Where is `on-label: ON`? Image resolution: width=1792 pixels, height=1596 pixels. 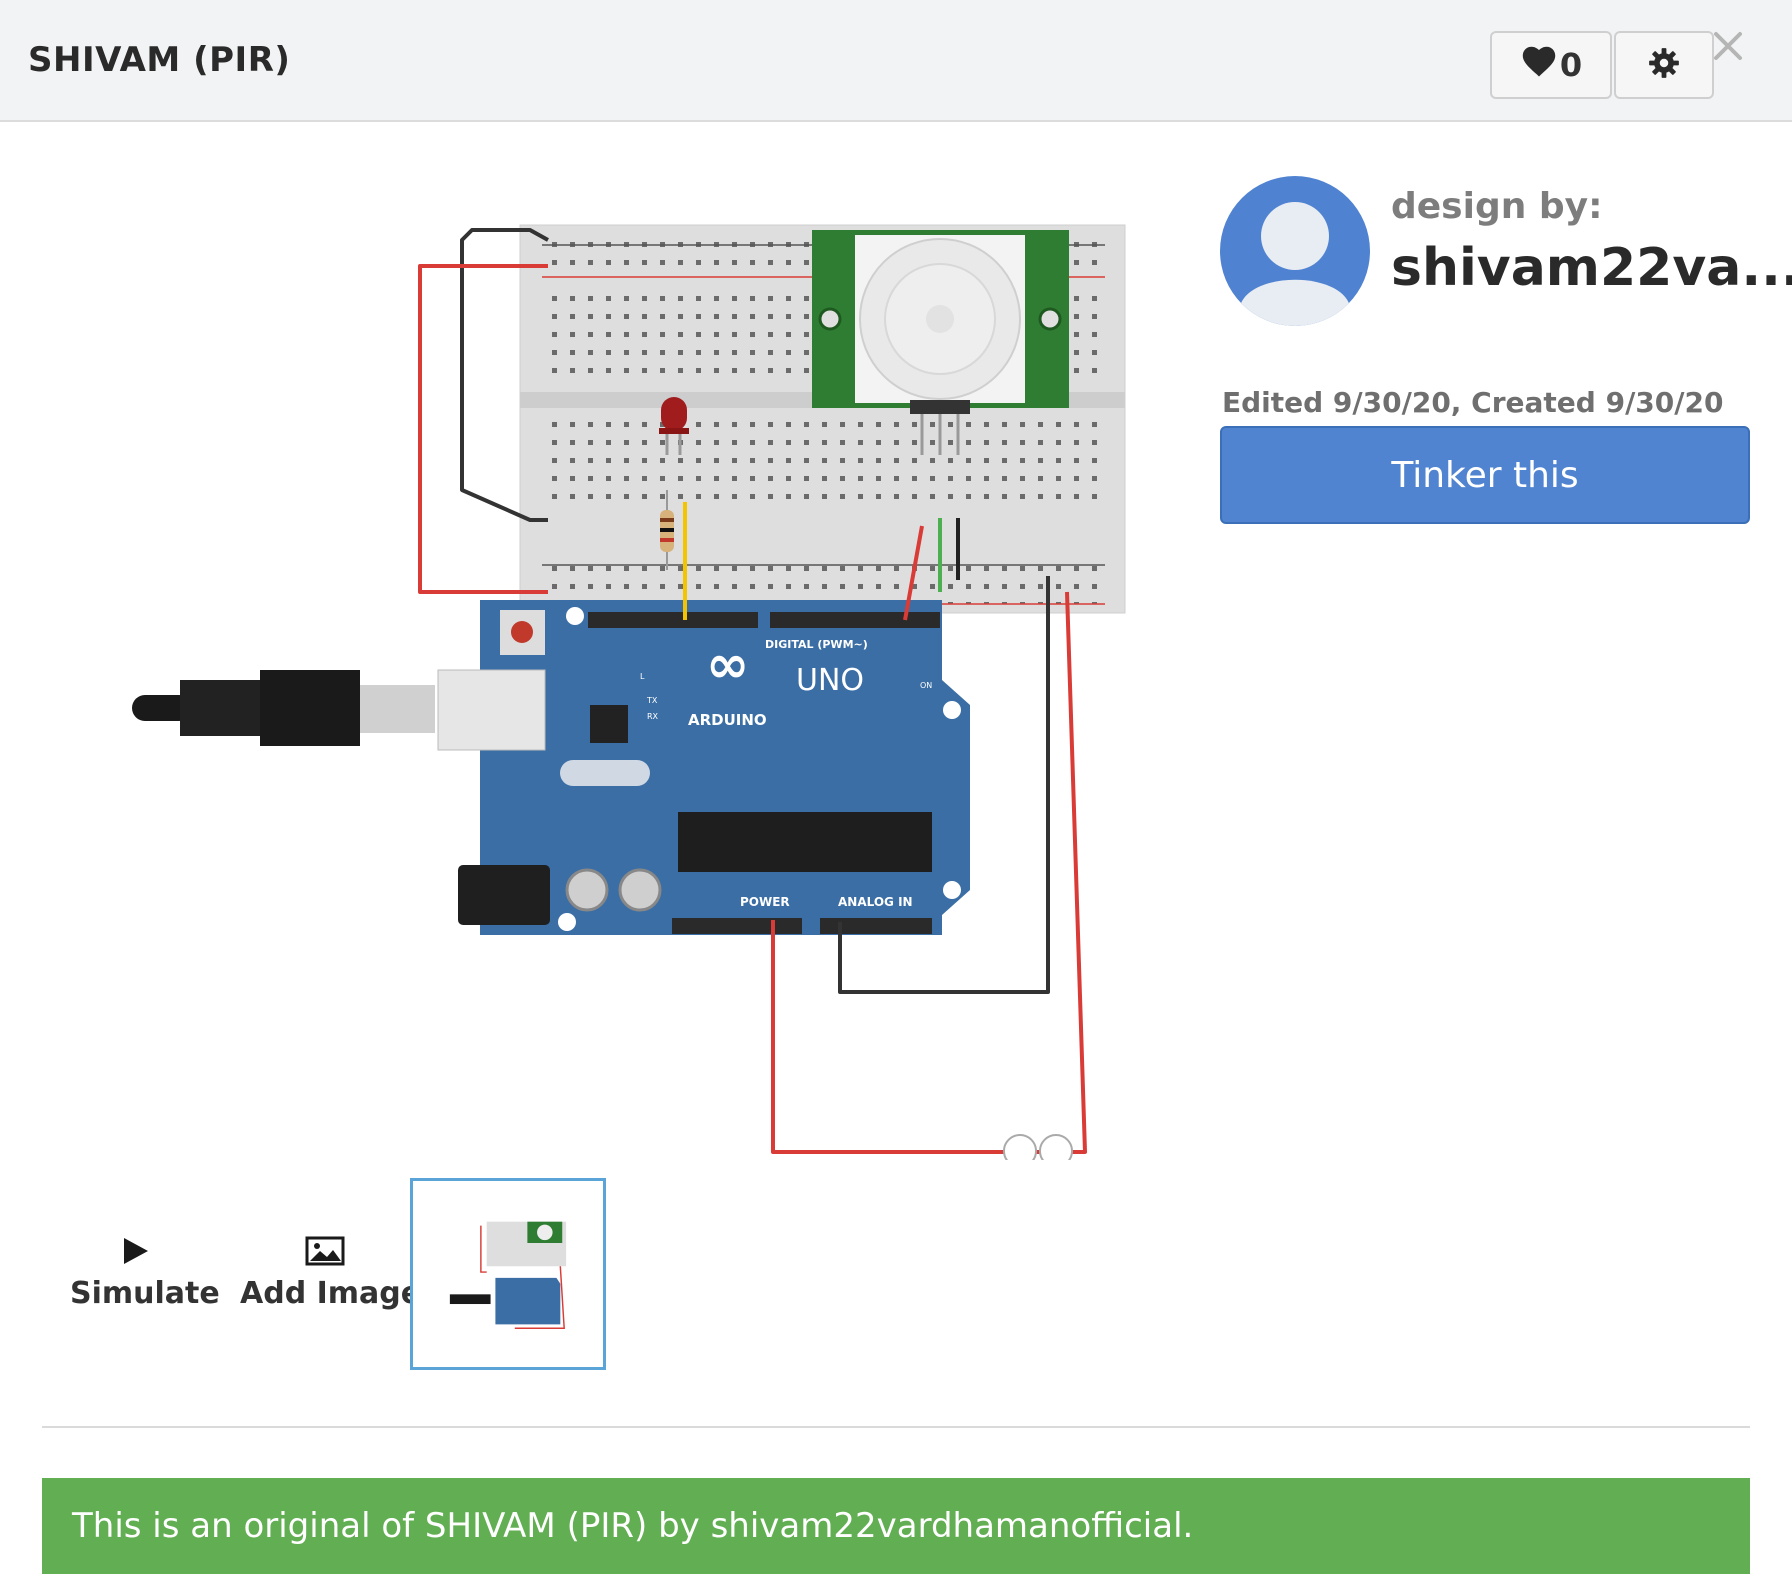 on-label: ON is located at coordinates (926, 685).